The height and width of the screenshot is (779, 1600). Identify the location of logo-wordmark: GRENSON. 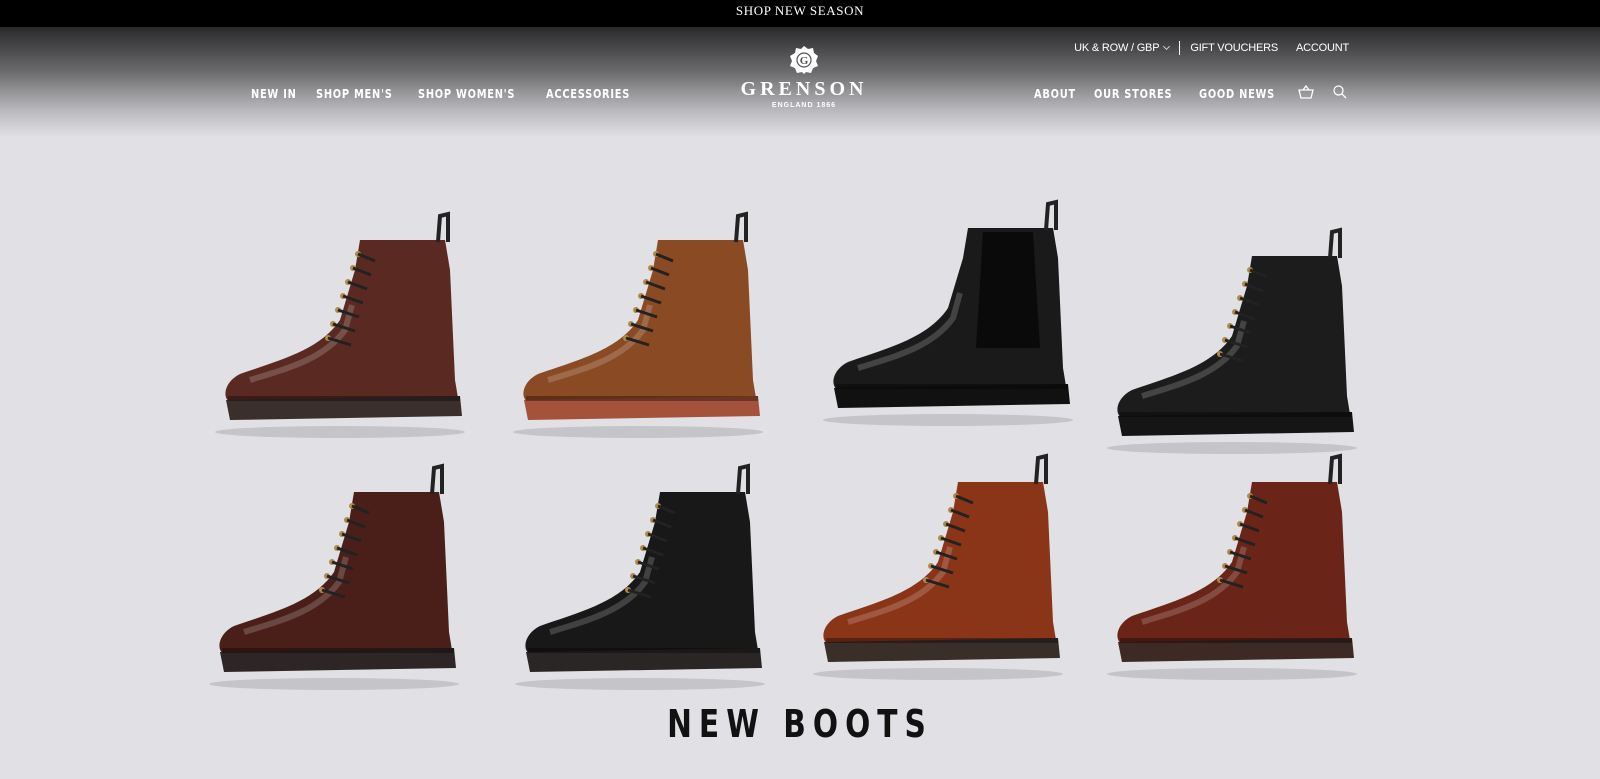
(804, 89).